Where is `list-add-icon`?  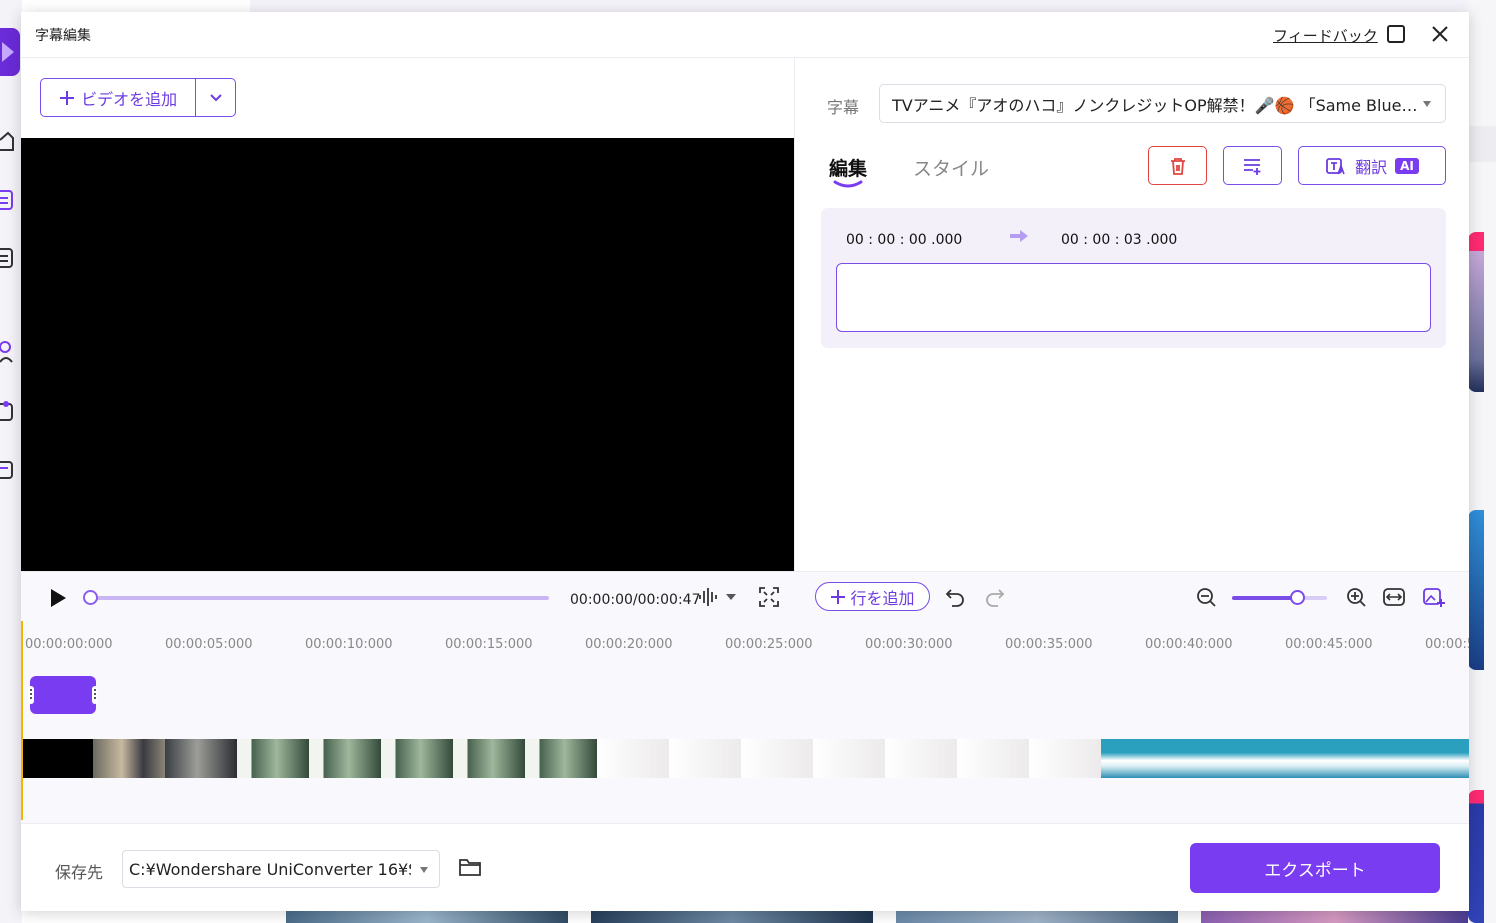 list-add-icon is located at coordinates (1251, 166).